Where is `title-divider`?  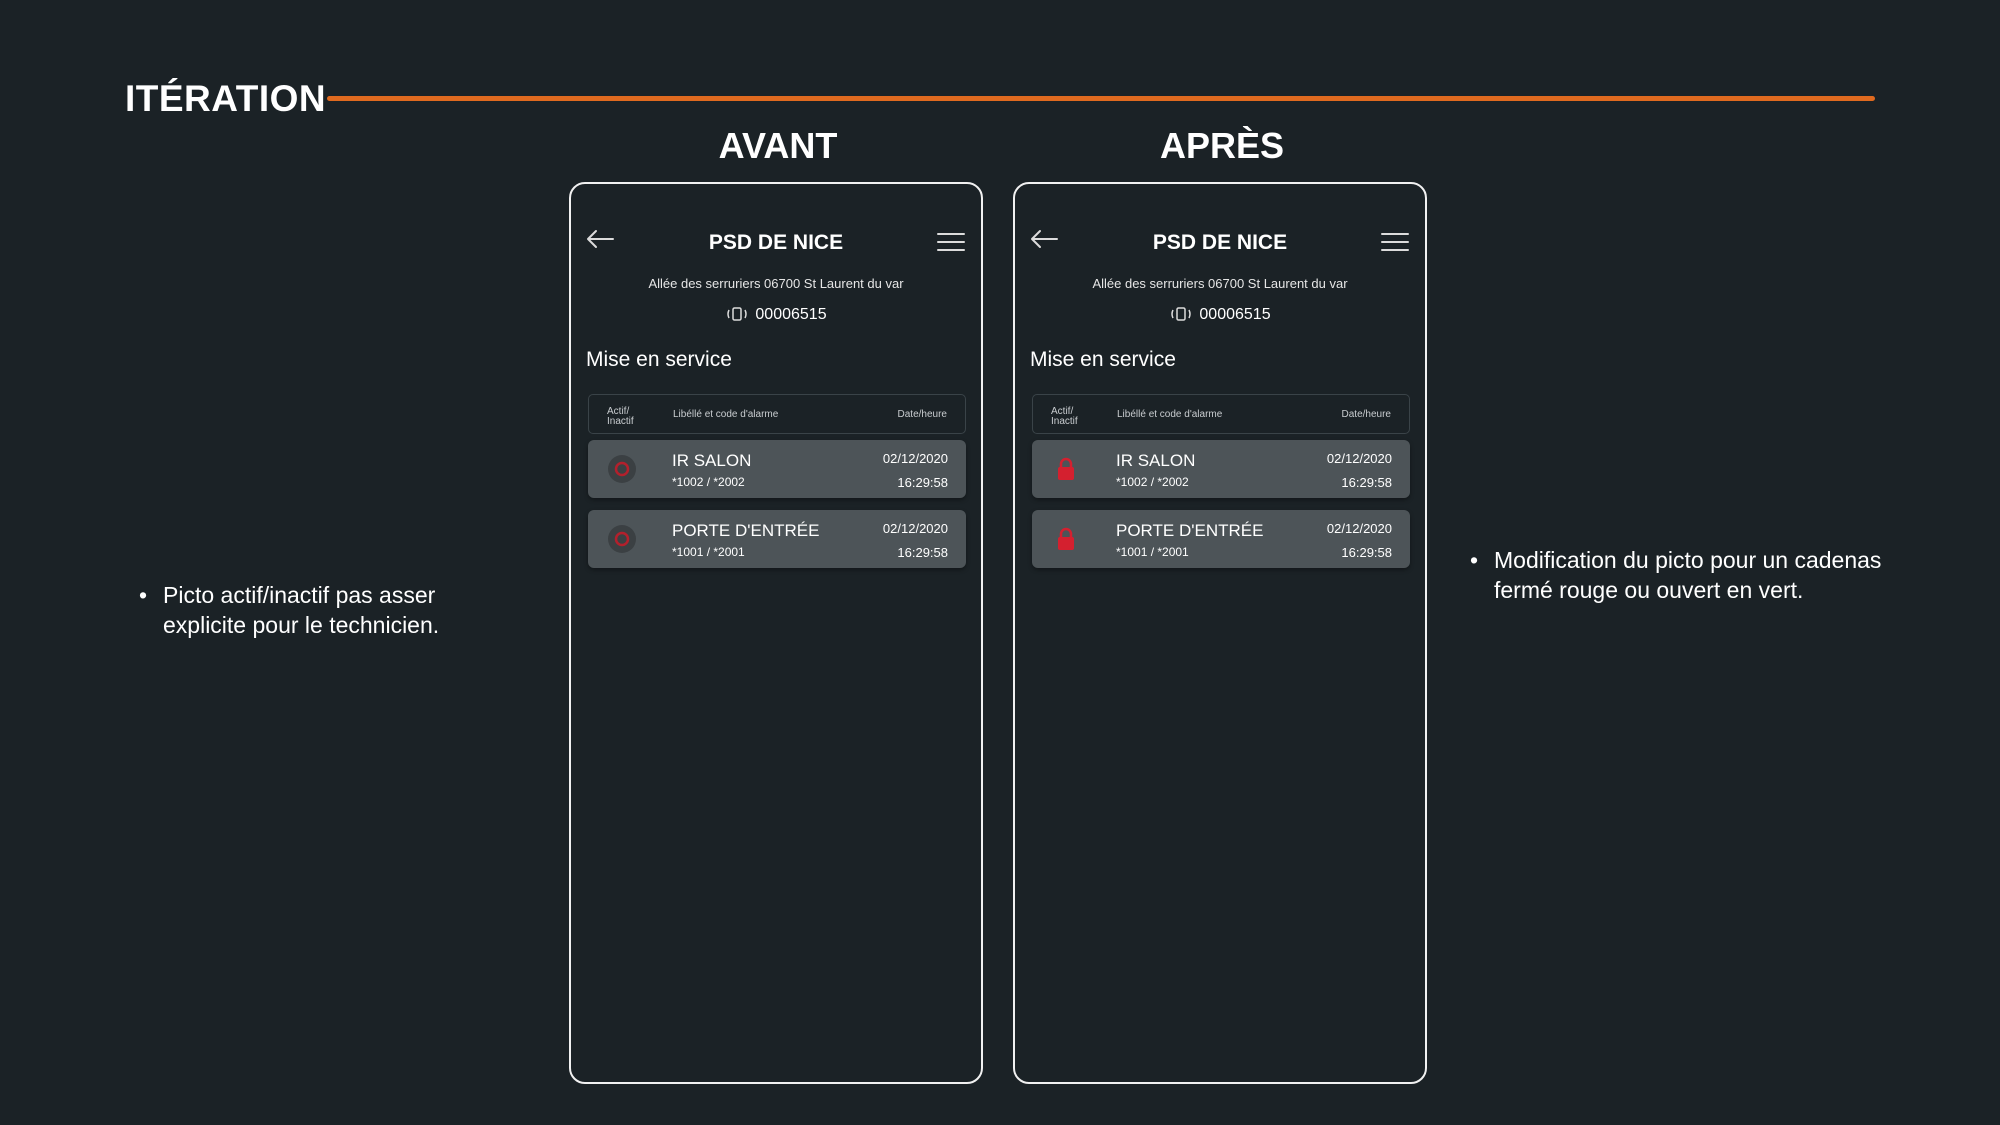
title-divider is located at coordinates (1101, 98).